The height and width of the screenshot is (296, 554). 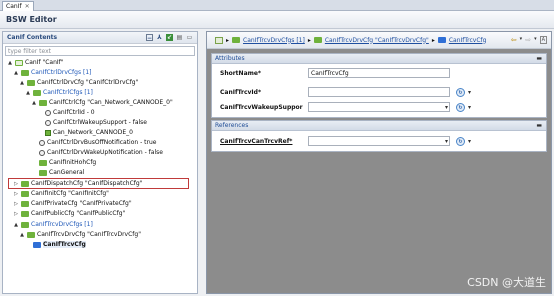 I want to click on tree-item-label: CanIfTrcvDrvCfg "CanIfTrcvDrvCfg", so click(x=89, y=234).